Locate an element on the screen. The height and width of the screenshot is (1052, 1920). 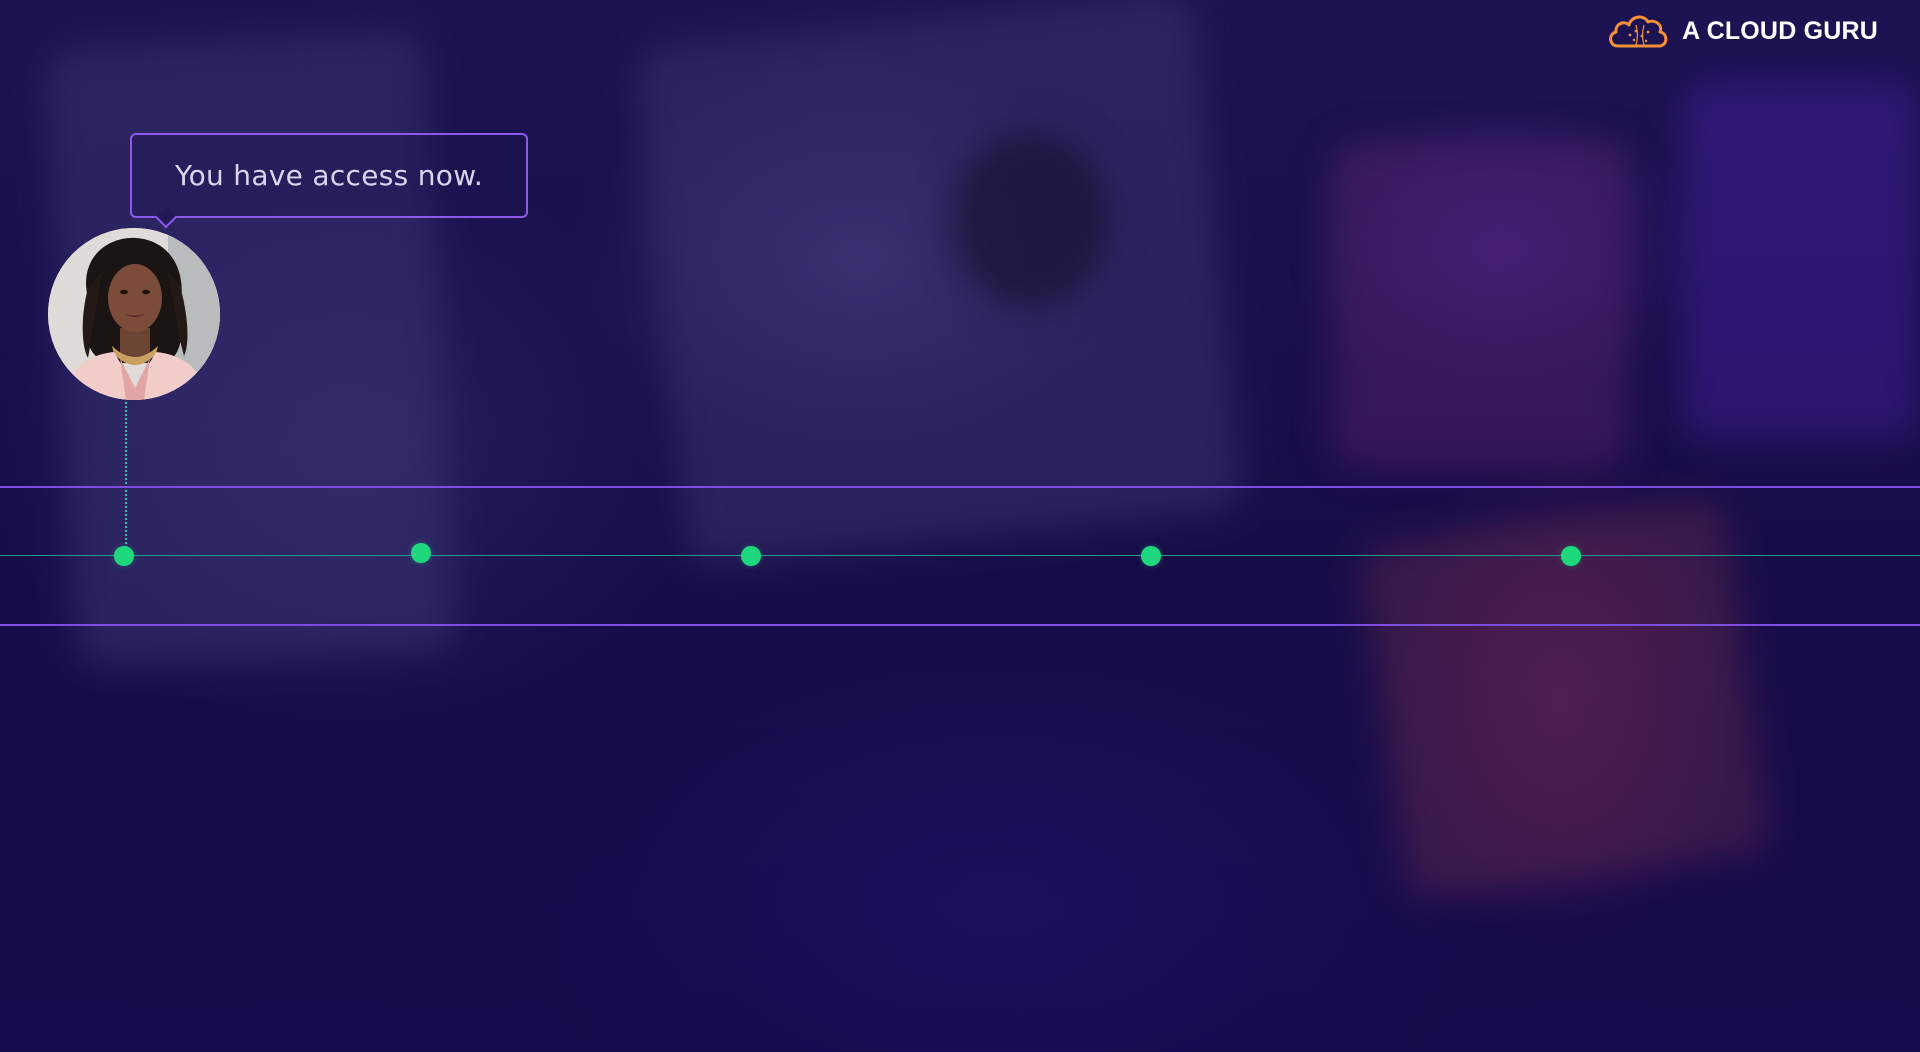
avatar-connector-line is located at coordinates (126, 479).